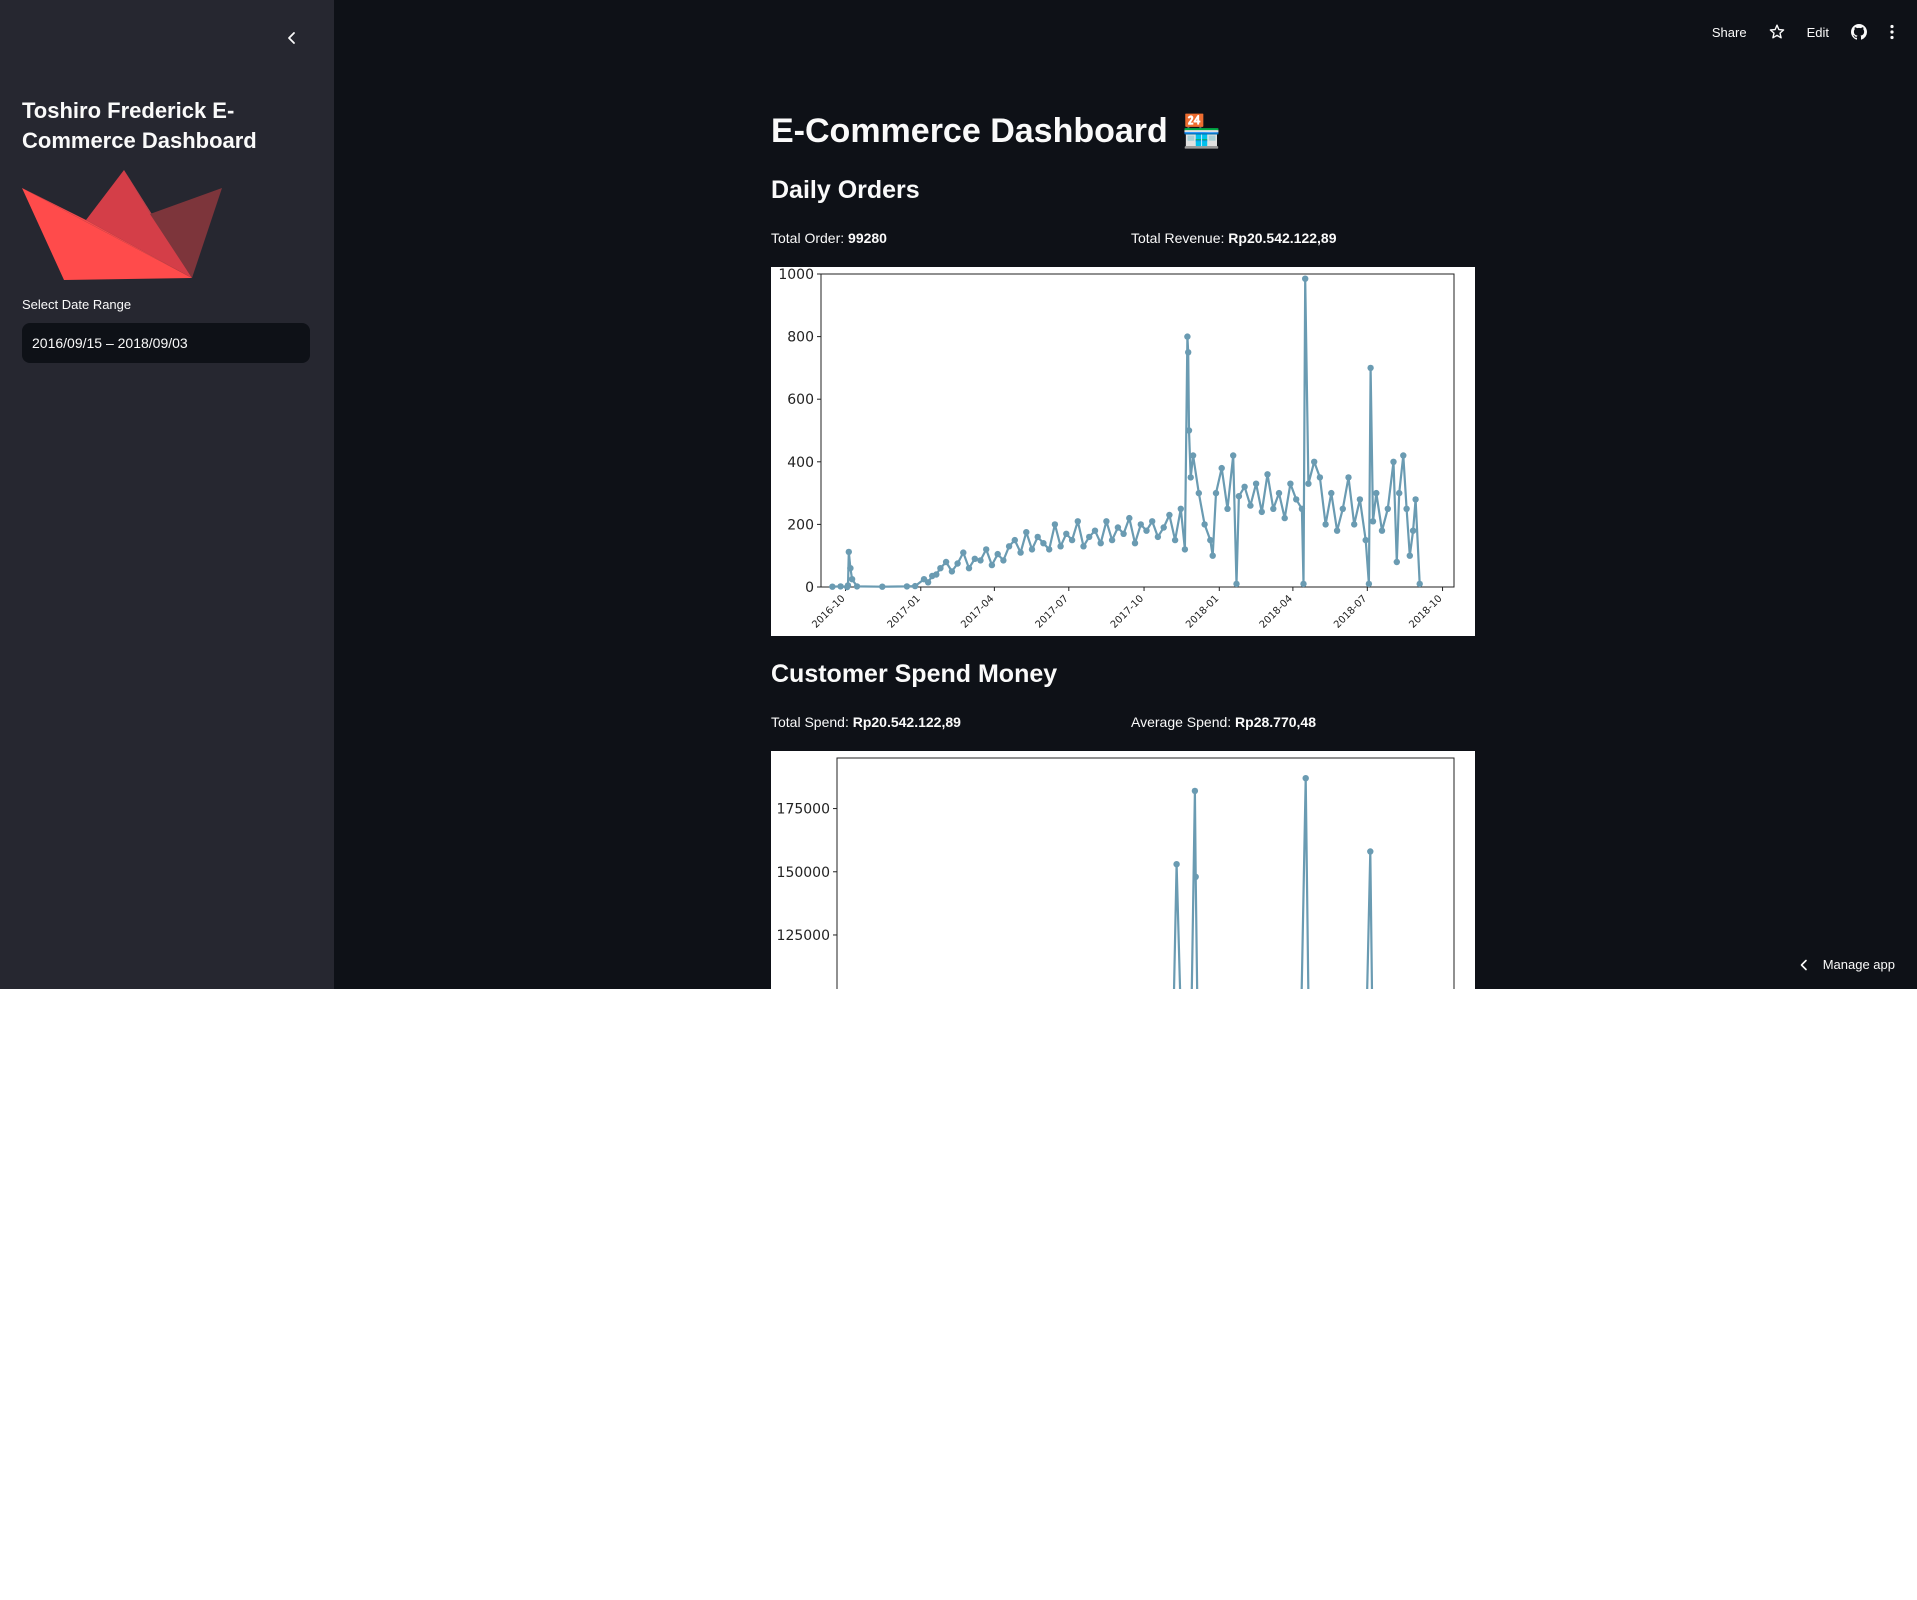 Image resolution: width=1917 pixels, height=1600 pixels. I want to click on collapse-sidebar-button, so click(292, 38).